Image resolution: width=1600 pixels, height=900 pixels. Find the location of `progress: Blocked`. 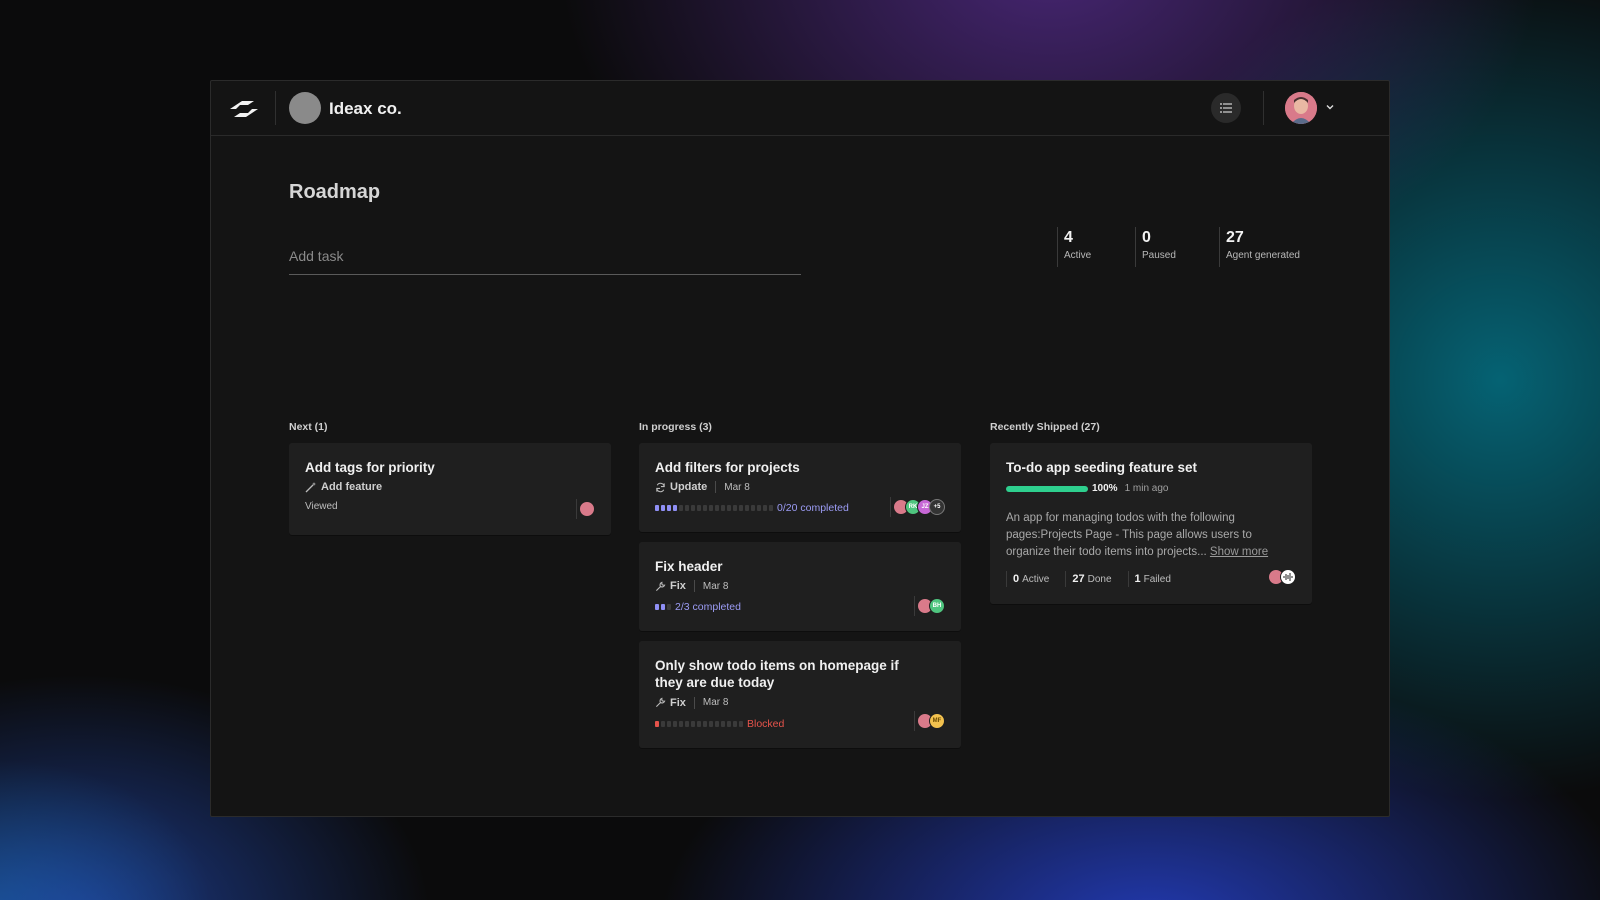

progress: Blocked is located at coordinates (800, 724).